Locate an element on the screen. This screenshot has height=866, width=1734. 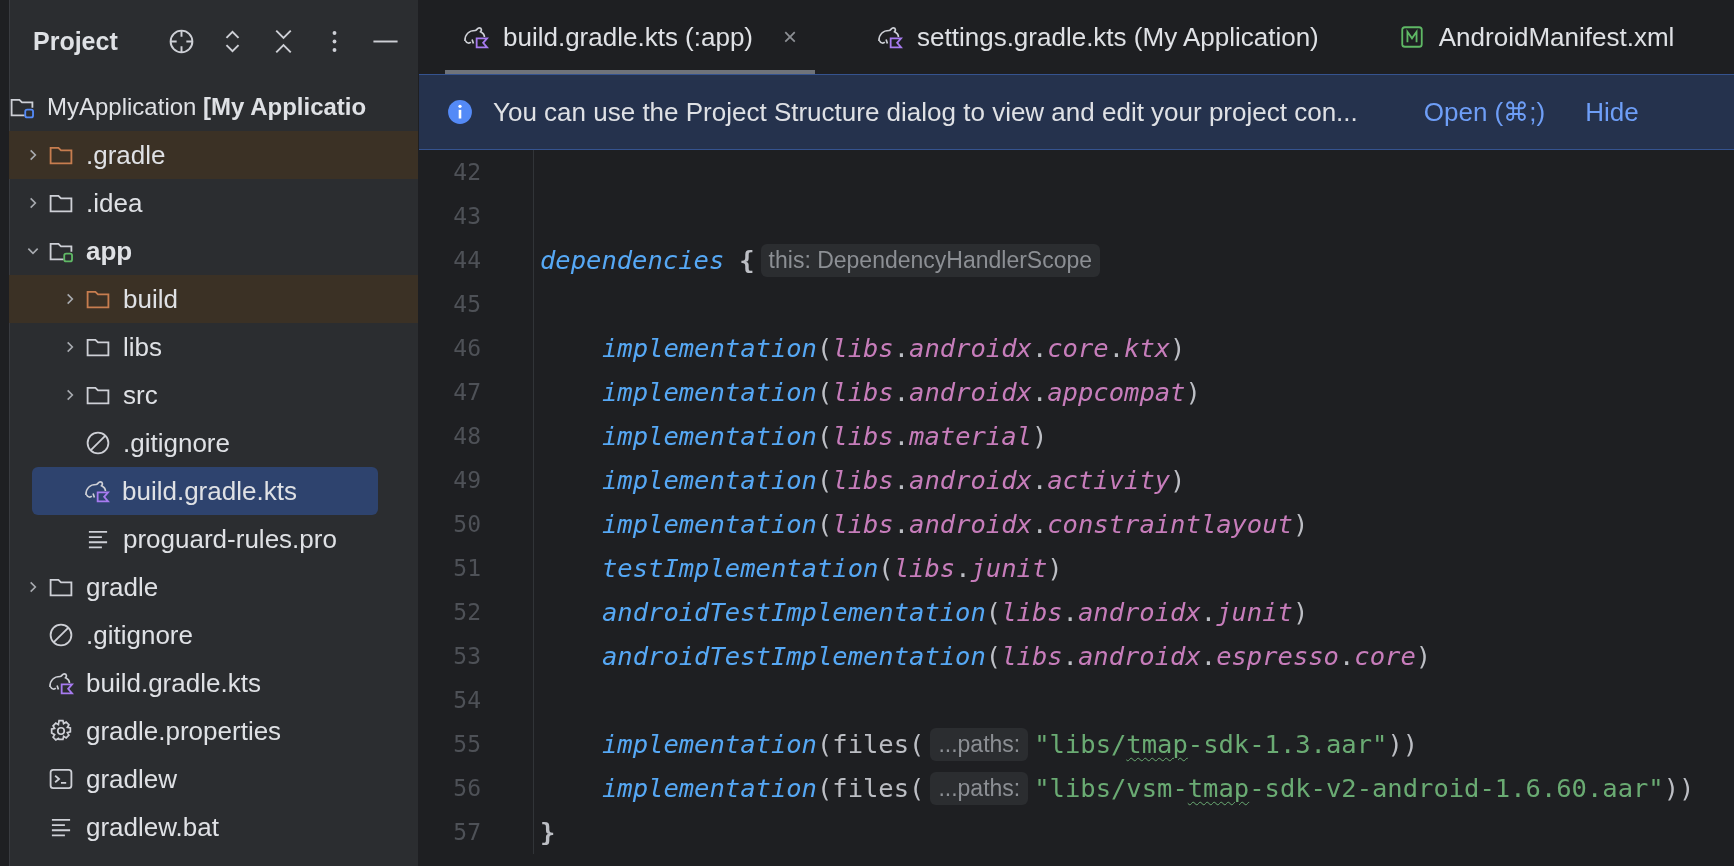
code-text: implementation(libs.androidx.constraintlayout) is located at coordinates (955, 524).